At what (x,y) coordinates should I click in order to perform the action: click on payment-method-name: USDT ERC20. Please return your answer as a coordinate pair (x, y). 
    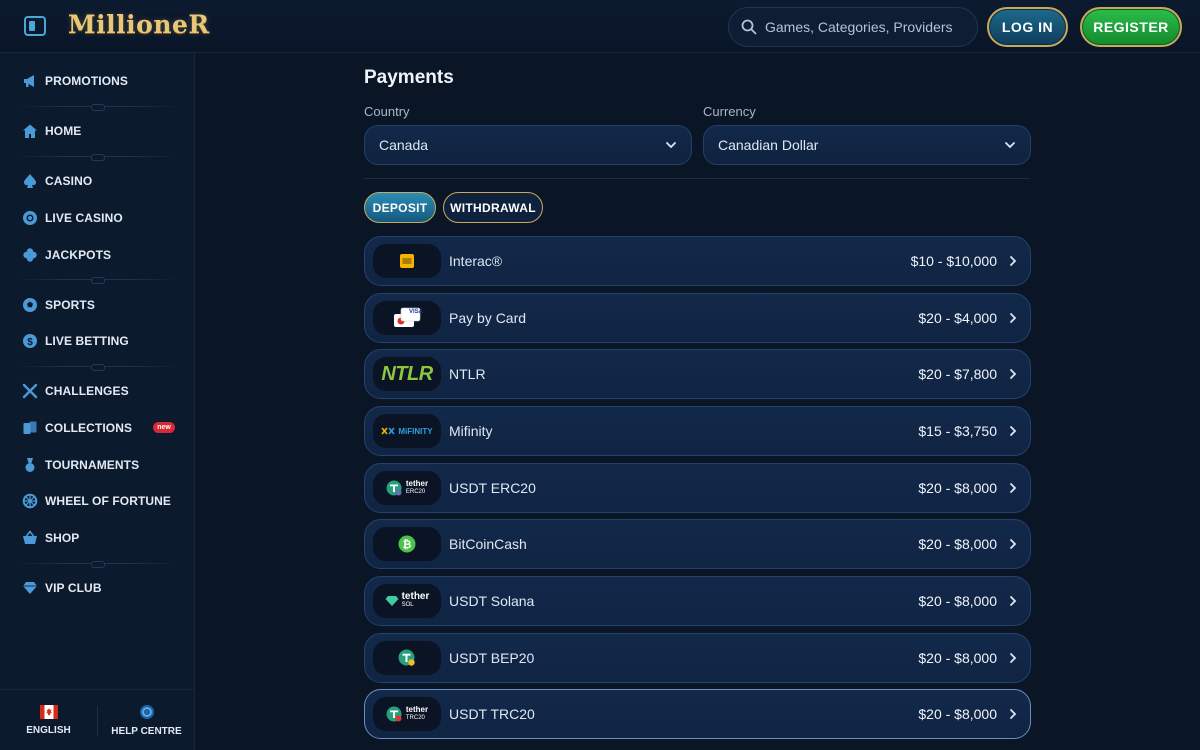
    Looking at the image, I should click on (492, 488).